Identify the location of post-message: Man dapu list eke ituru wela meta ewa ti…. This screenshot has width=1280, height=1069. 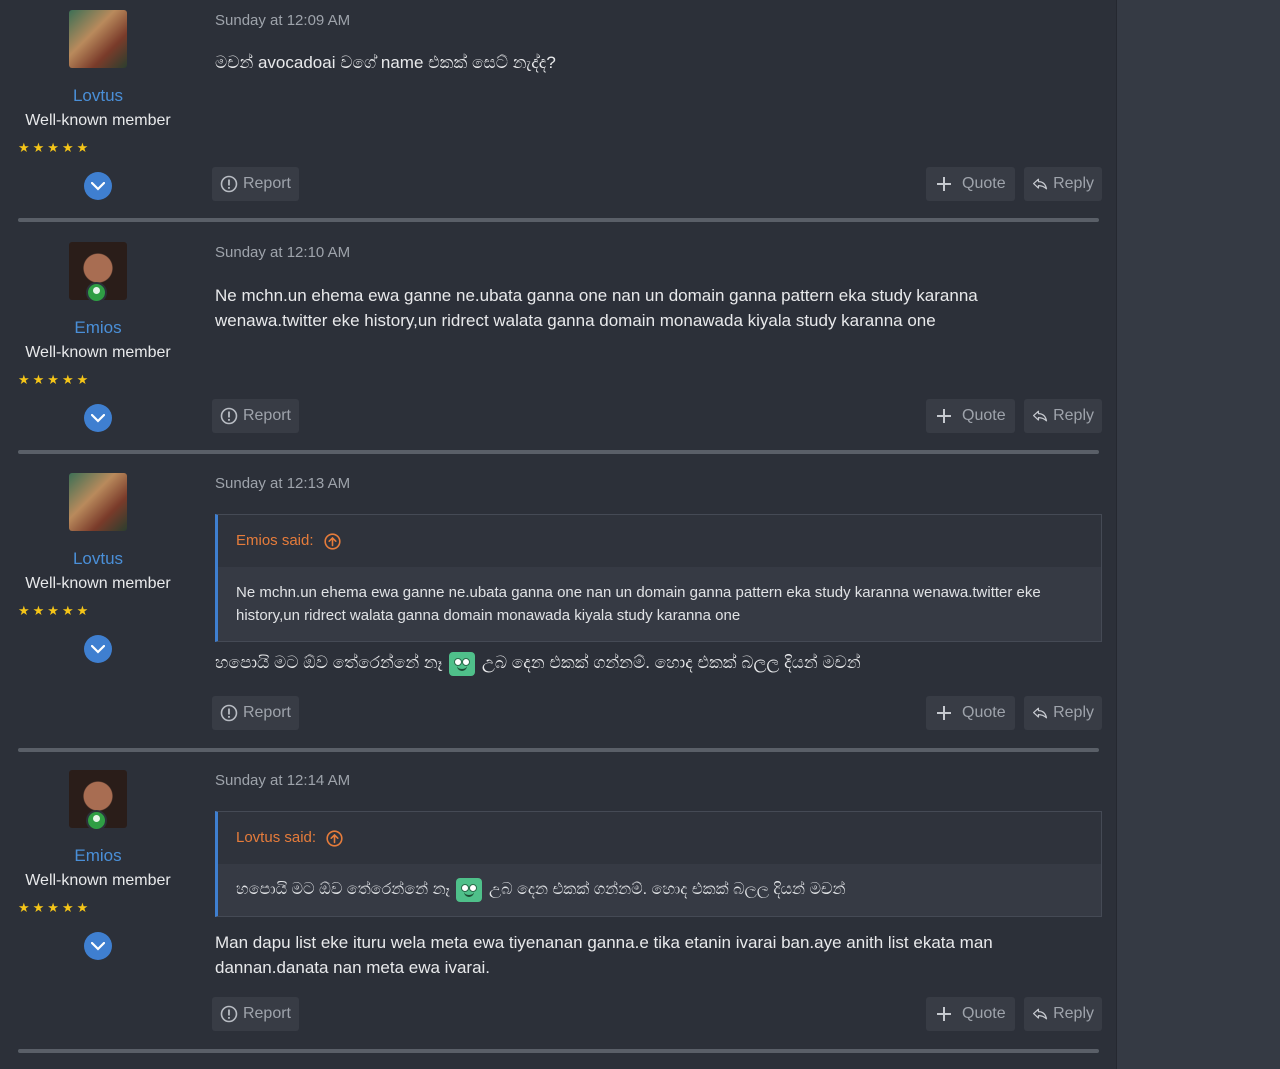
(604, 955).